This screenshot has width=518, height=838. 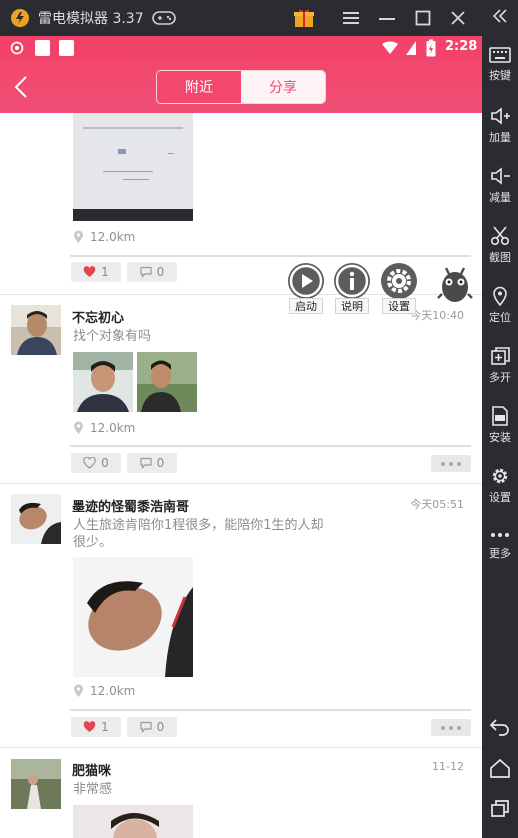 What do you see at coordinates (431, 48) in the screenshot?
I see `battery-charging-icon` at bounding box center [431, 48].